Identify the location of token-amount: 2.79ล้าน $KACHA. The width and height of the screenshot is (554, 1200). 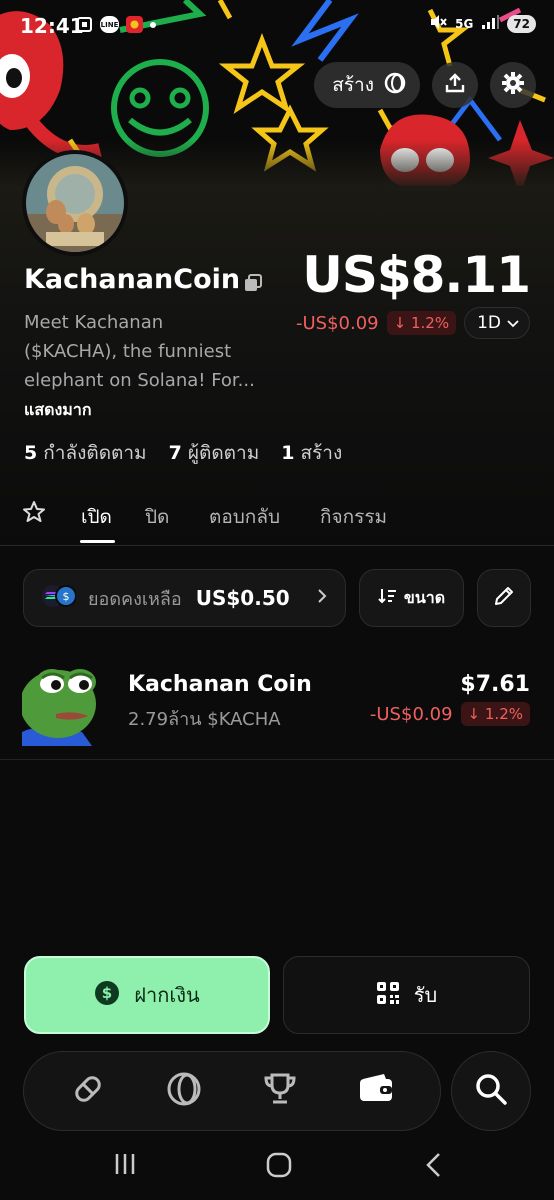
(204, 719).